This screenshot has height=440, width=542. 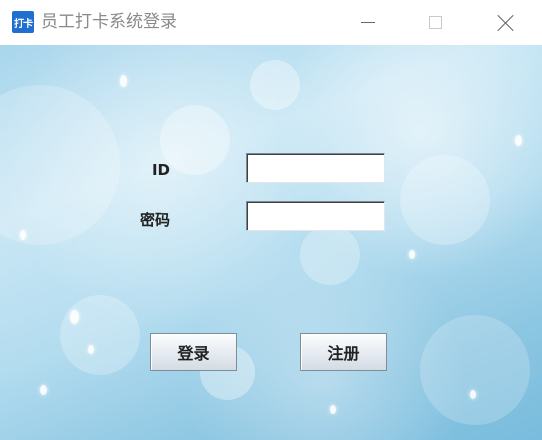 I want to click on login-button: 登录, so click(x=193, y=352).